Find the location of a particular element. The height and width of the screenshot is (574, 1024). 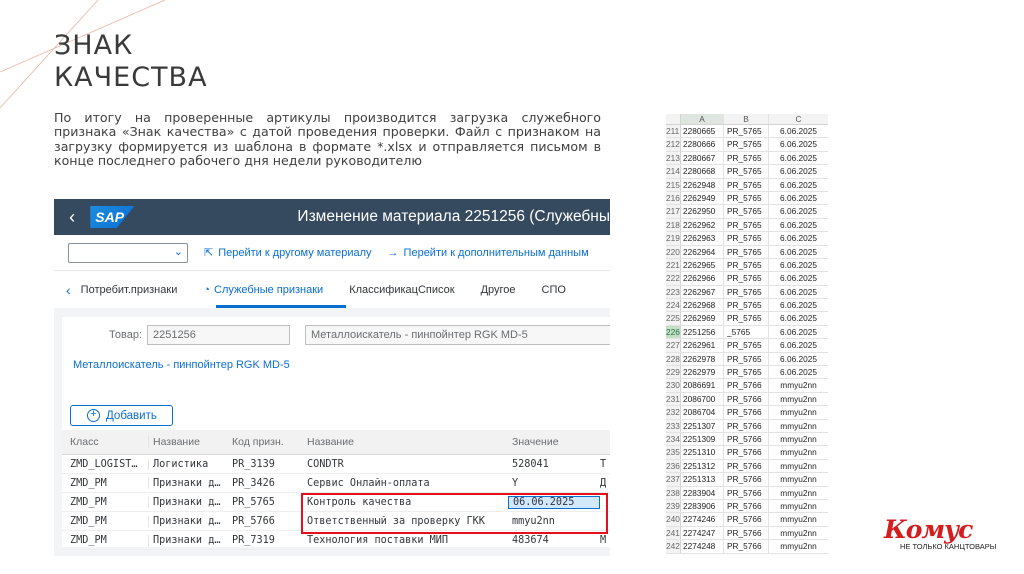

excel-row: 231 2086700 PR_5766 mmyu2nn is located at coordinates (747, 399).